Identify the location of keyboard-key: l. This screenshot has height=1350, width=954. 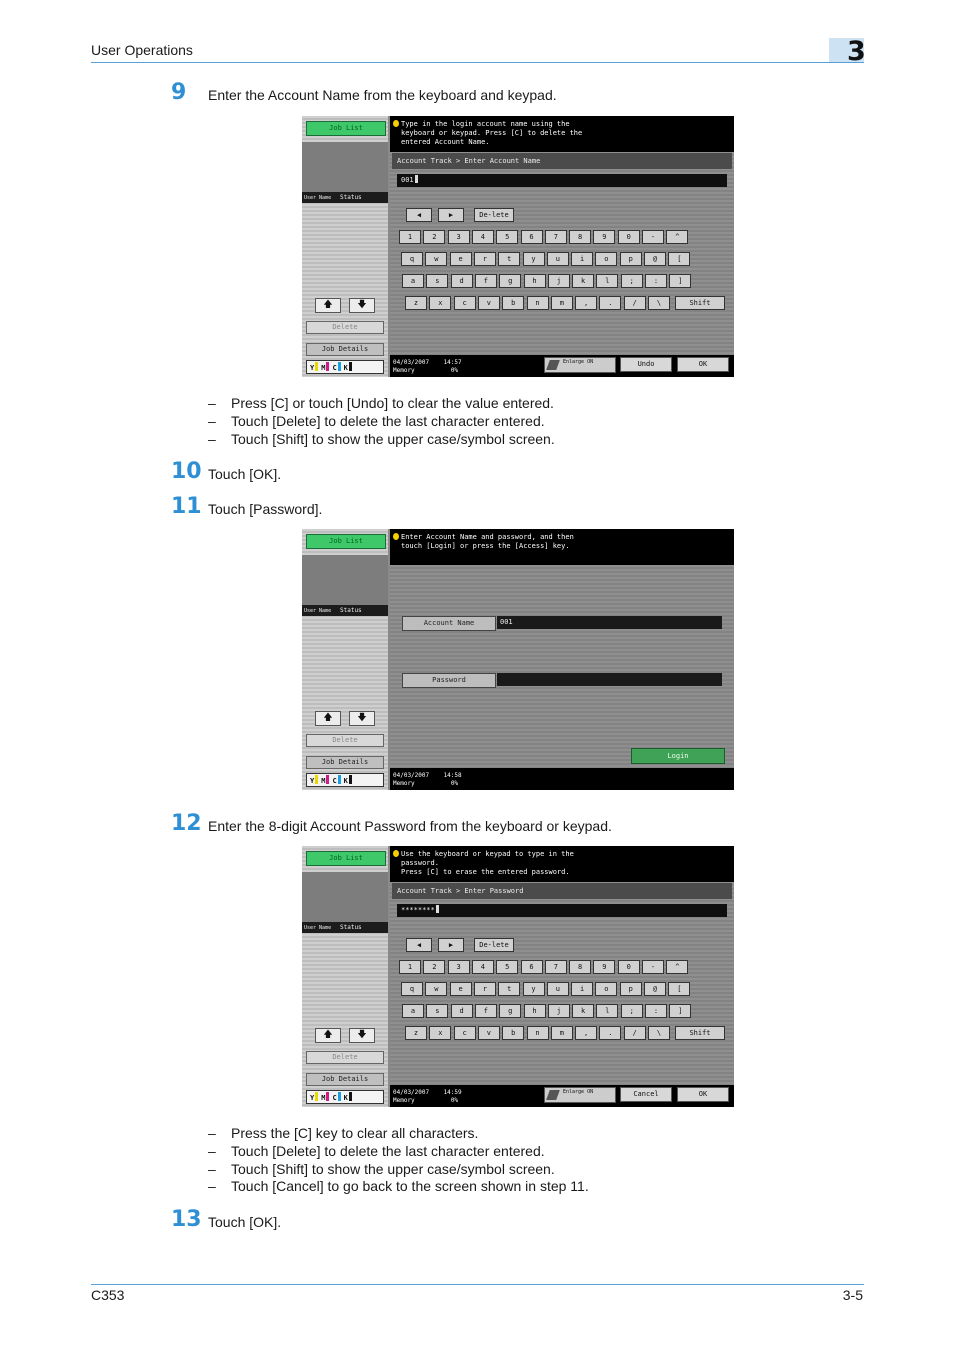
(607, 1011).